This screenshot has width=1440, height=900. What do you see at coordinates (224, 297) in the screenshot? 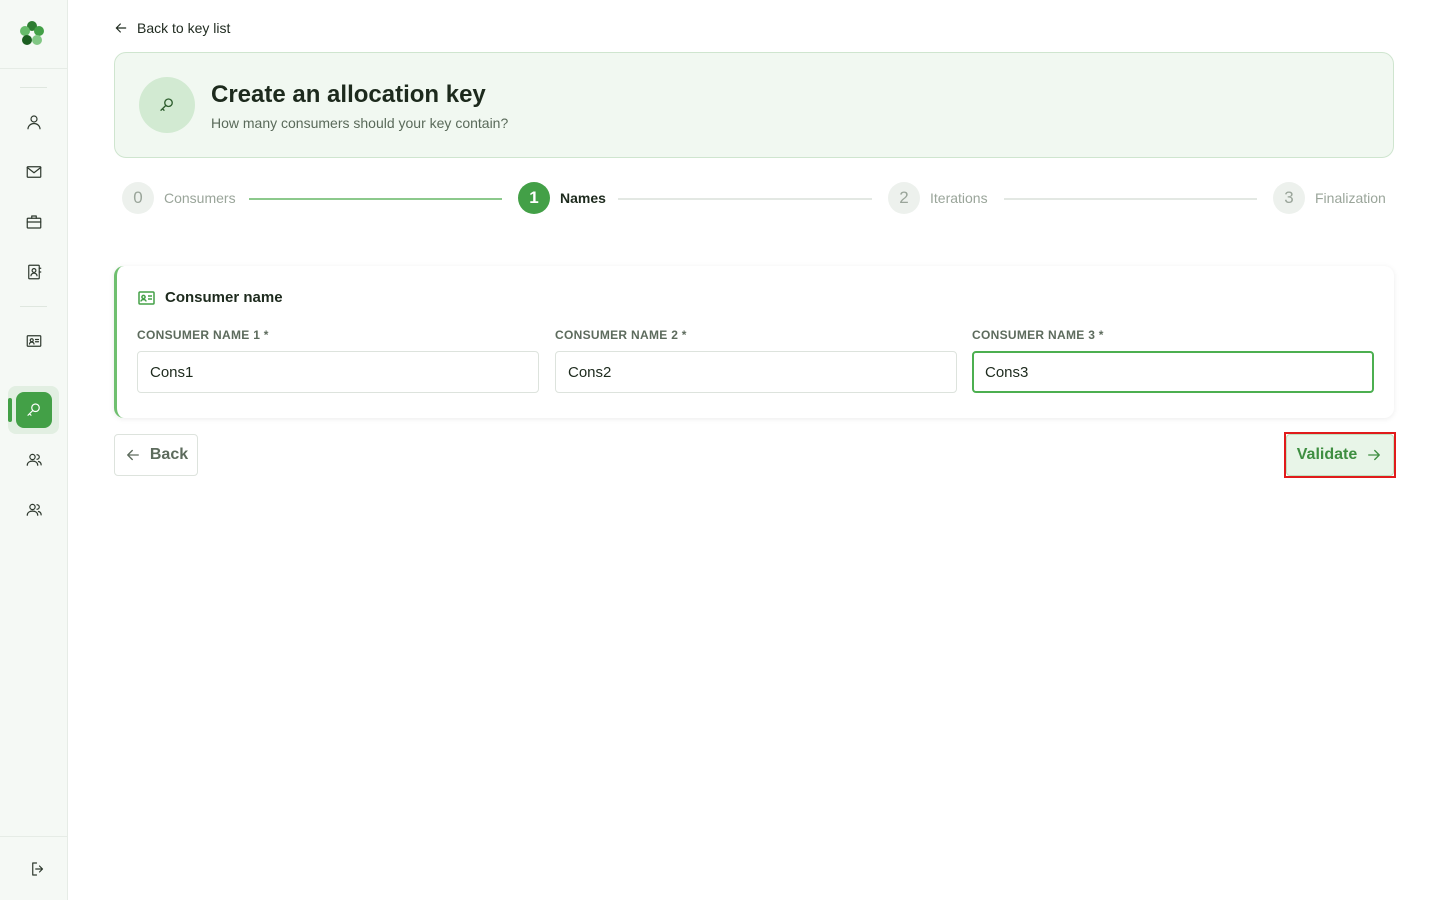
I see `card-title: Consumer name` at bounding box center [224, 297].